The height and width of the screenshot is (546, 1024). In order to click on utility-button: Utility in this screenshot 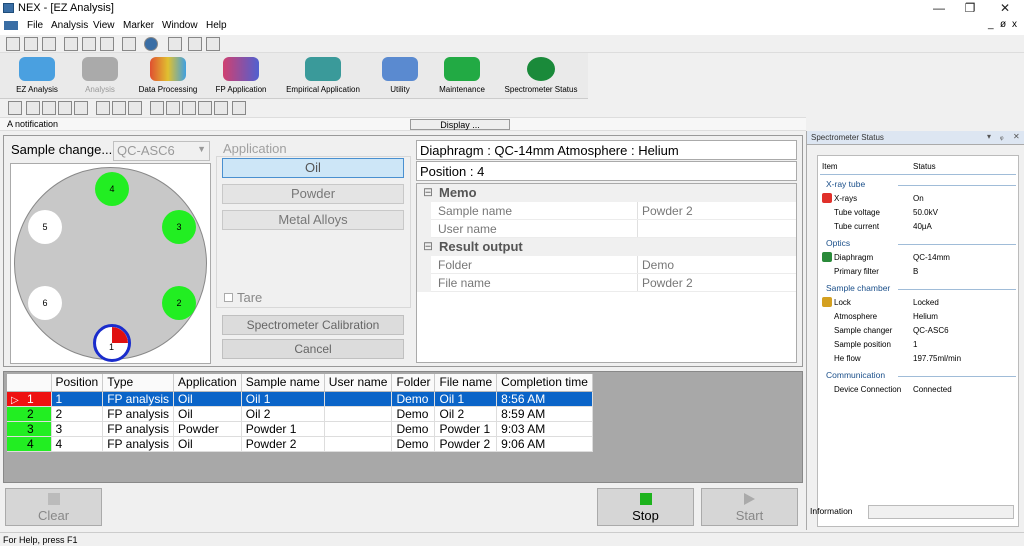, I will do `click(400, 76)`.